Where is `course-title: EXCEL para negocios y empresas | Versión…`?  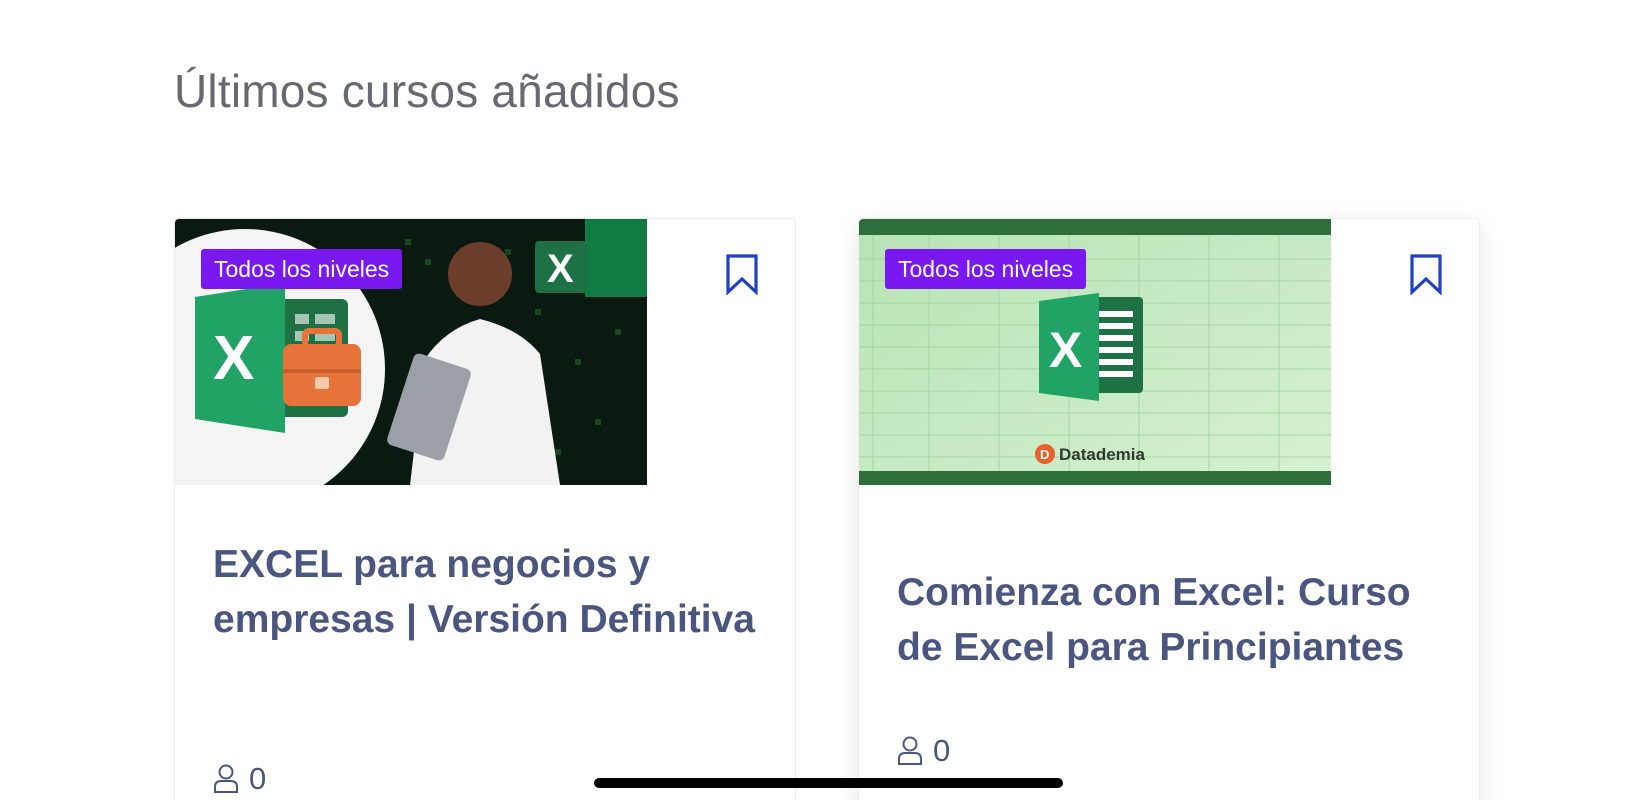 course-title: EXCEL para negocios y empresas | Versión… is located at coordinates (493, 592).